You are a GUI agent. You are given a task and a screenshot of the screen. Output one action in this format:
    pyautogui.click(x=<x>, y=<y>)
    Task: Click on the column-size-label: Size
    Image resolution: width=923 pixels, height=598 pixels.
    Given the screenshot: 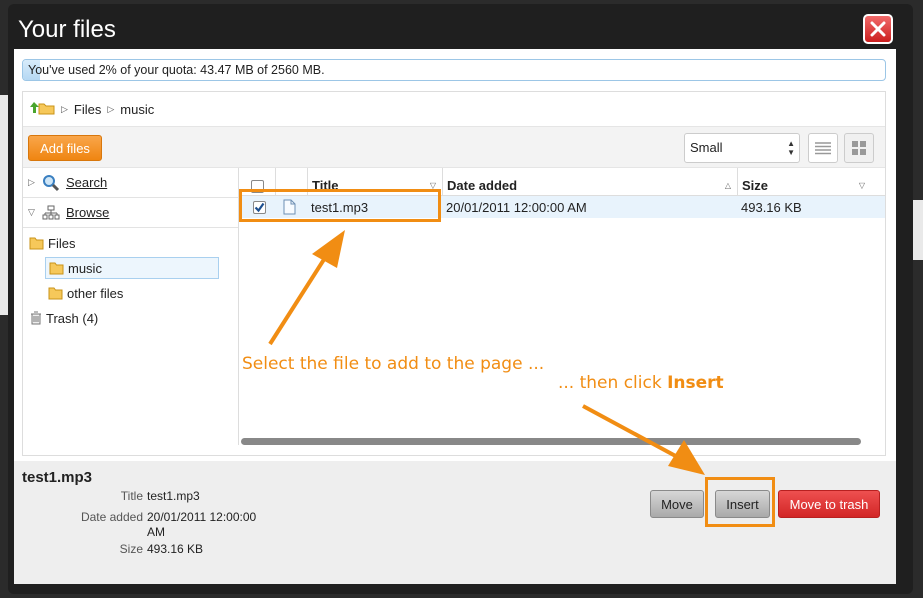 What is the action you would take?
    pyautogui.click(x=755, y=185)
    